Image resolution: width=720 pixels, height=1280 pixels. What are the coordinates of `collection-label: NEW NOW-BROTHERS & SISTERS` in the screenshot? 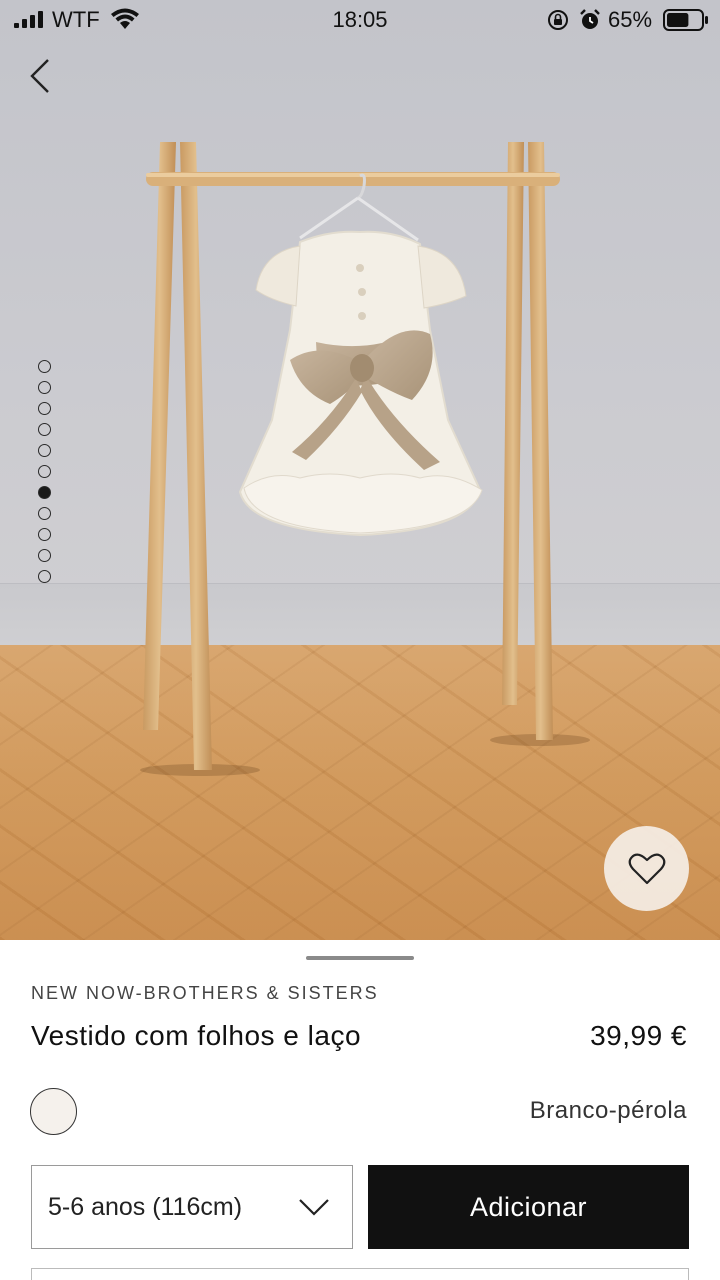 It's located at (205, 993).